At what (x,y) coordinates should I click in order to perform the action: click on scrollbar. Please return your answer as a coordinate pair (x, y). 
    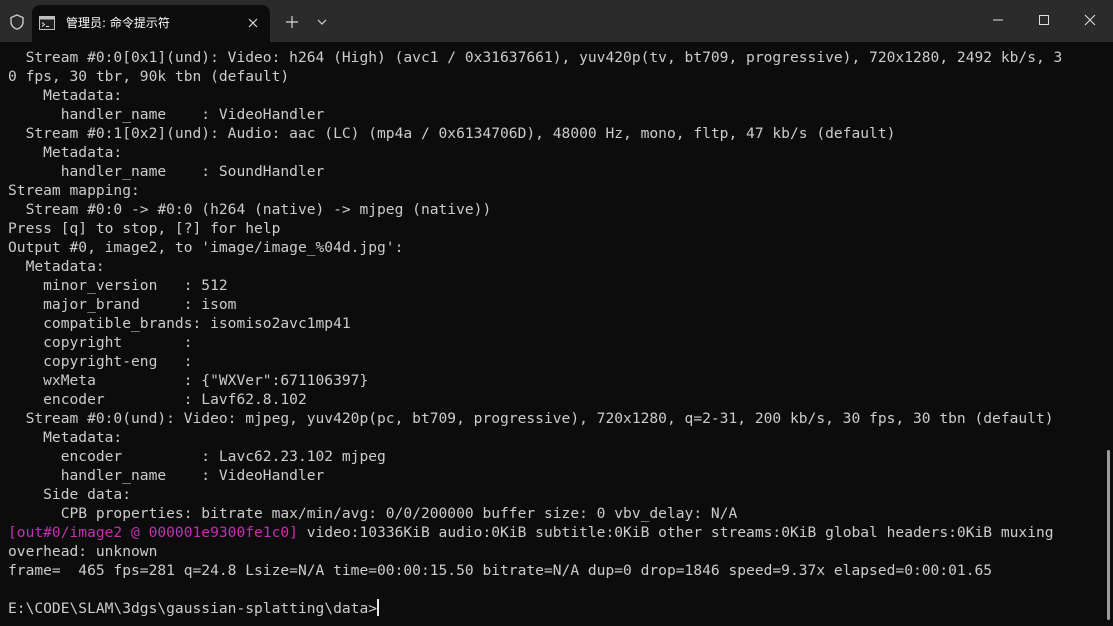
    Looking at the image, I should click on (1108, 535).